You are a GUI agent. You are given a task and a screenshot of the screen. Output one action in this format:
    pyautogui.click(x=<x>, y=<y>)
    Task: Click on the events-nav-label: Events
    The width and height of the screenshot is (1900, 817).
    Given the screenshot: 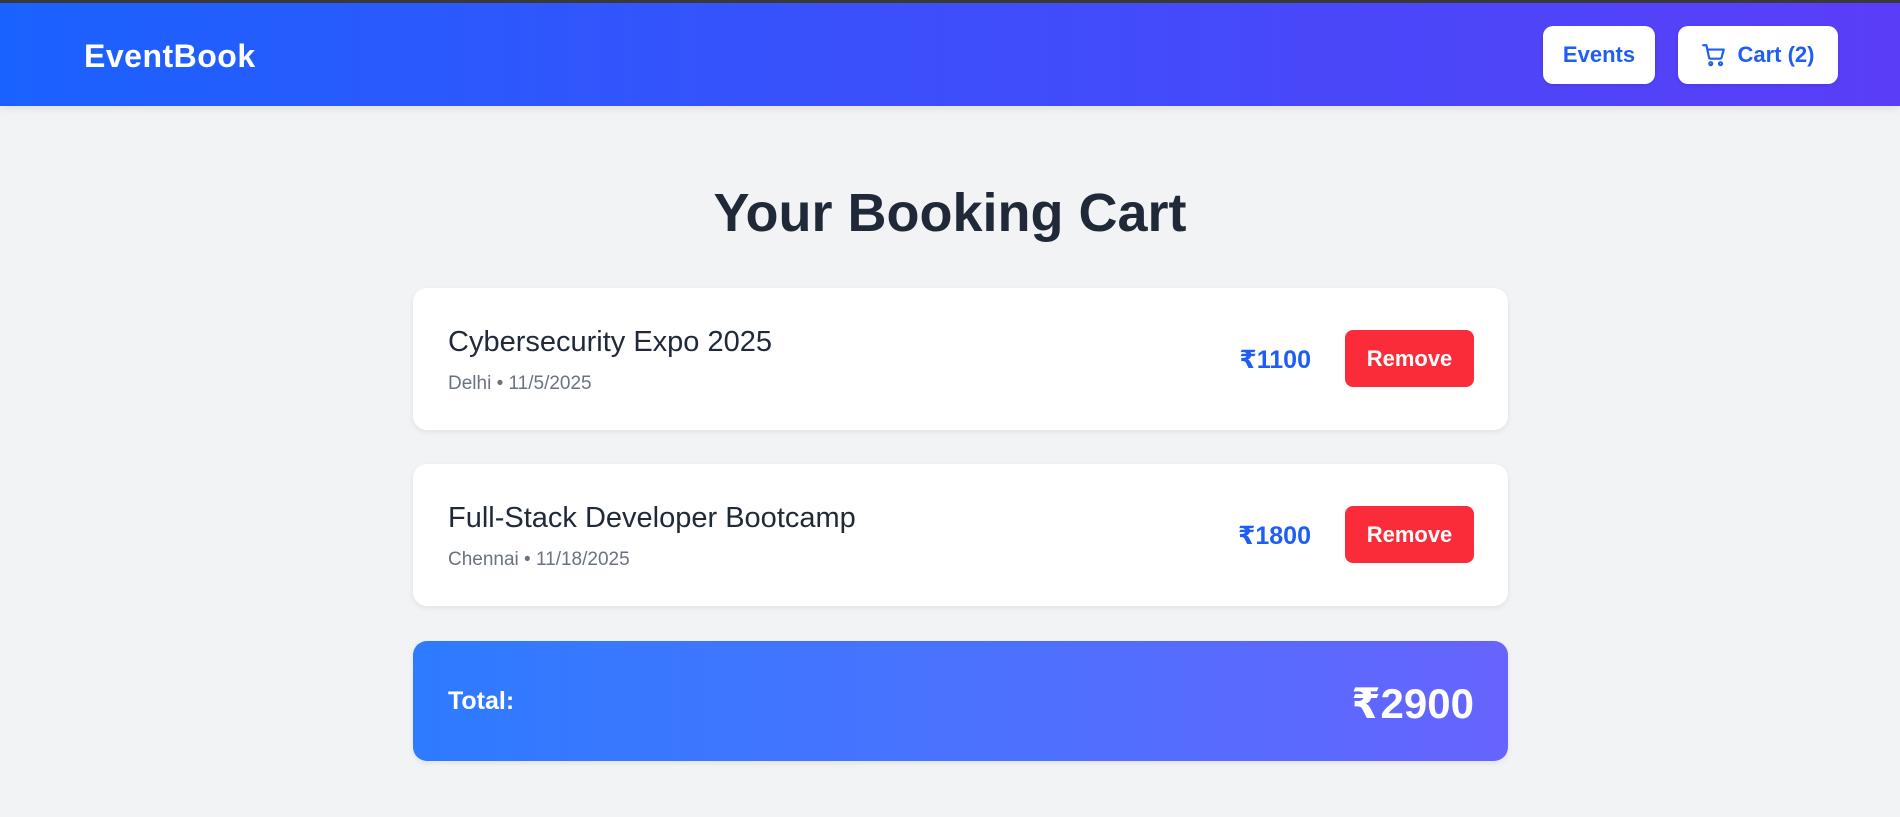 What is the action you would take?
    pyautogui.click(x=1599, y=54)
    